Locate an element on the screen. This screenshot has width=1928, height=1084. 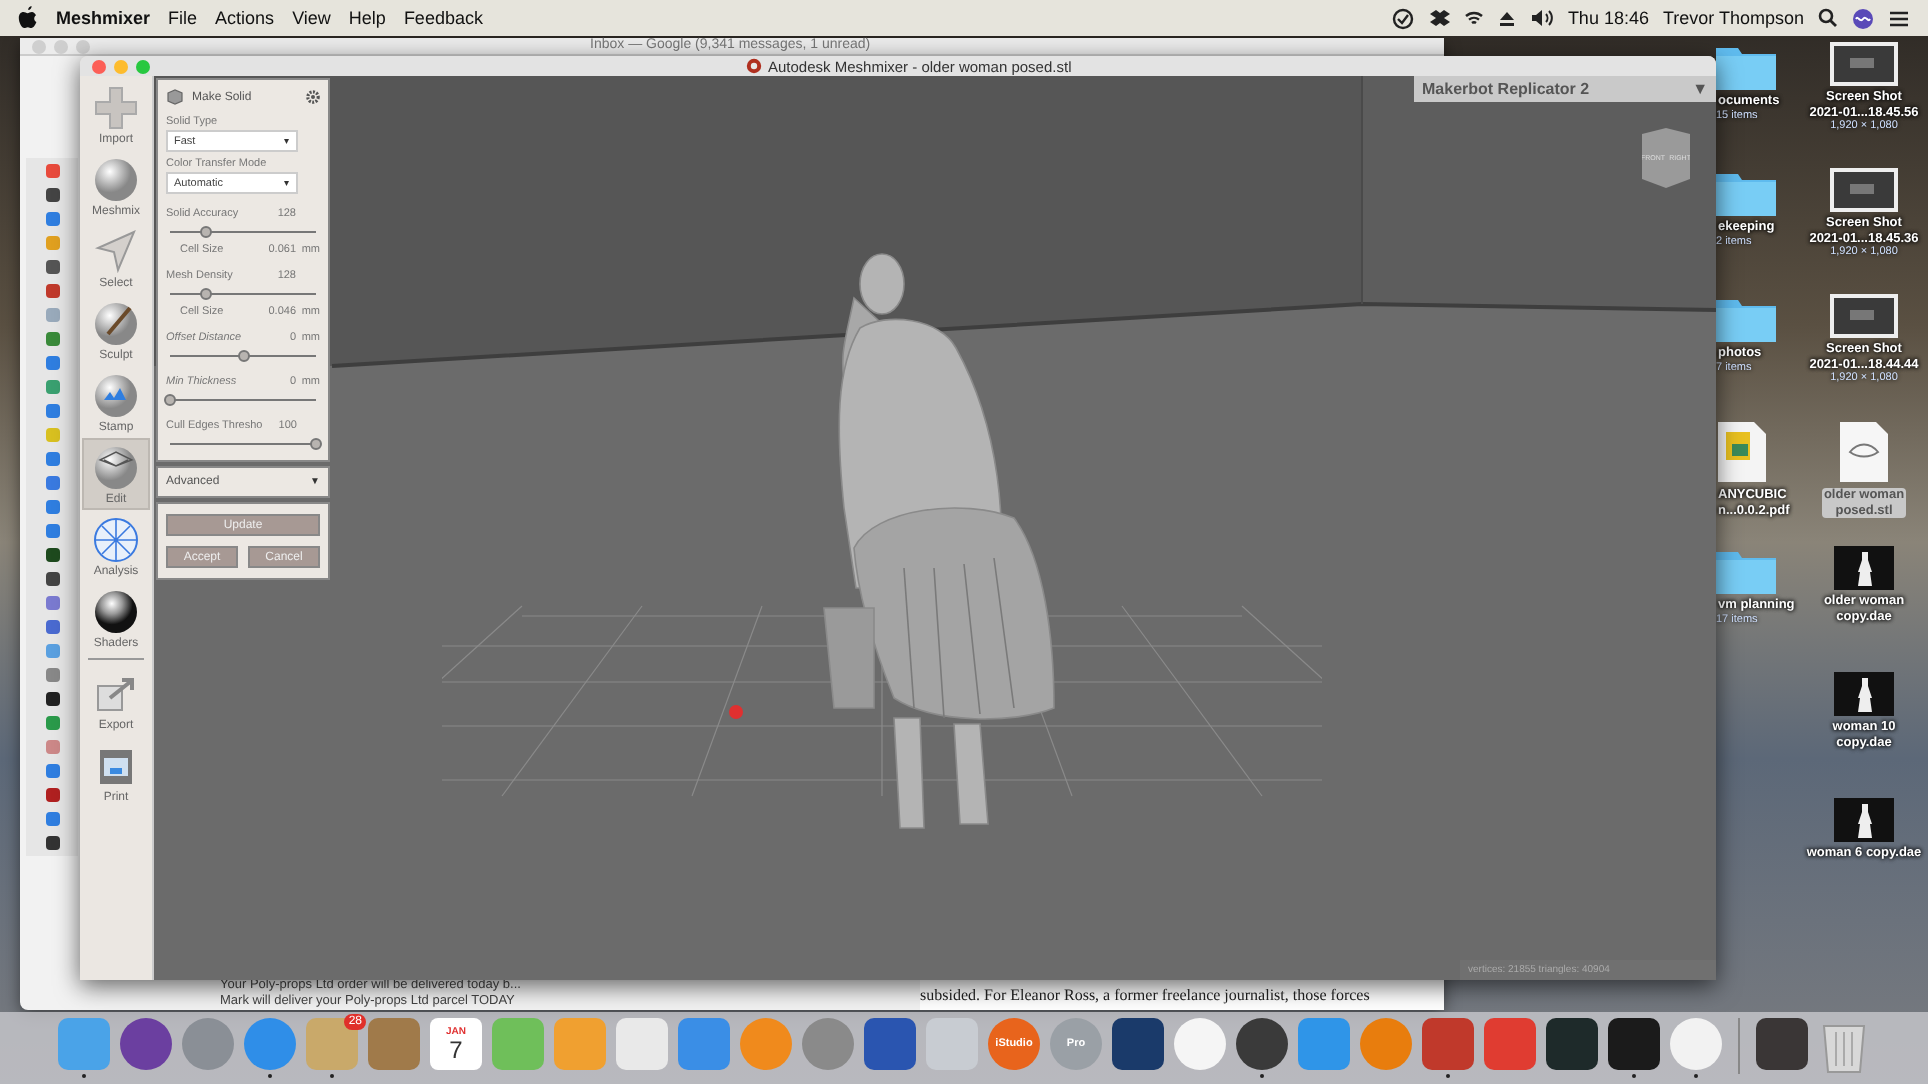
arrow-cursor-icon is located at coordinates (116, 251).